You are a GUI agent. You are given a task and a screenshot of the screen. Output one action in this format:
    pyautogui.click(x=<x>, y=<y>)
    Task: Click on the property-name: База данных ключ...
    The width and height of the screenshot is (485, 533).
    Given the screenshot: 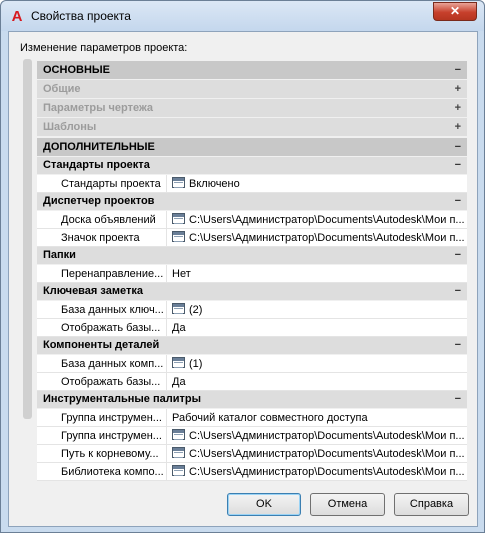 What is the action you would take?
    pyautogui.click(x=102, y=310)
    